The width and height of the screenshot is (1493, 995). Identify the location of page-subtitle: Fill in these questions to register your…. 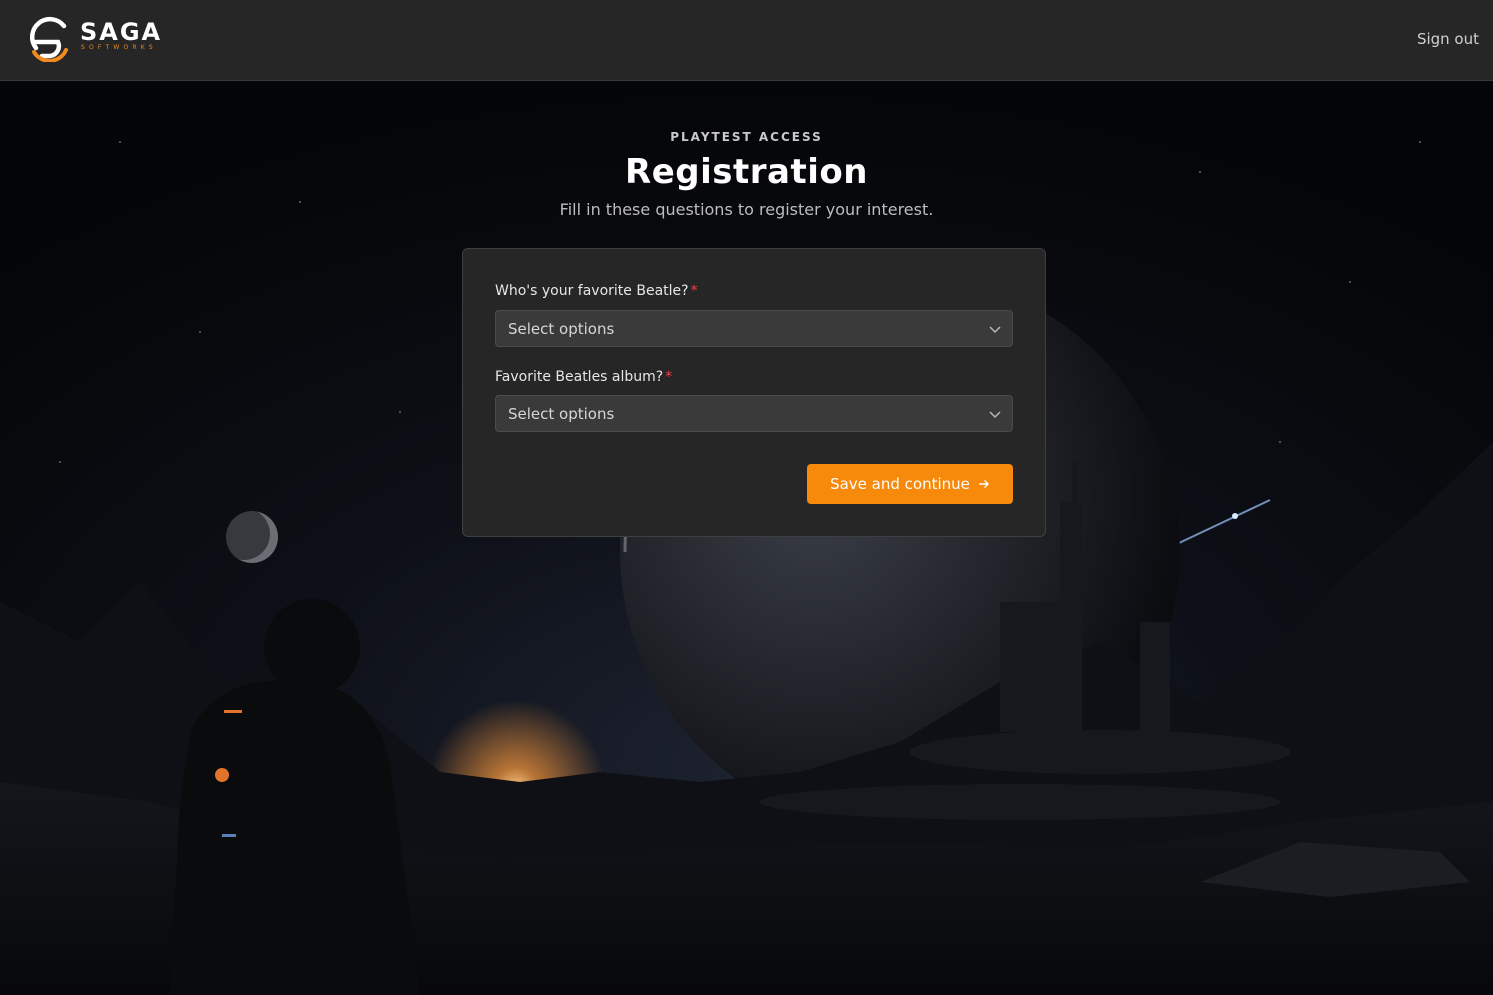
(746, 209).